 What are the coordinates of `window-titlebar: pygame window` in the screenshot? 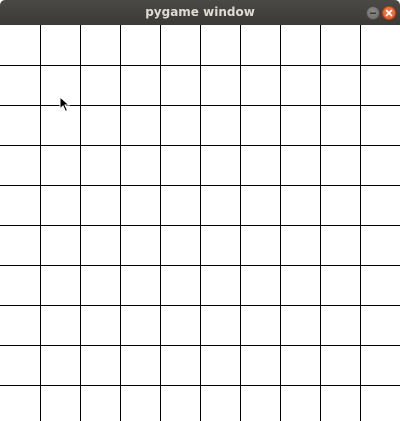 It's located at (200, 12).